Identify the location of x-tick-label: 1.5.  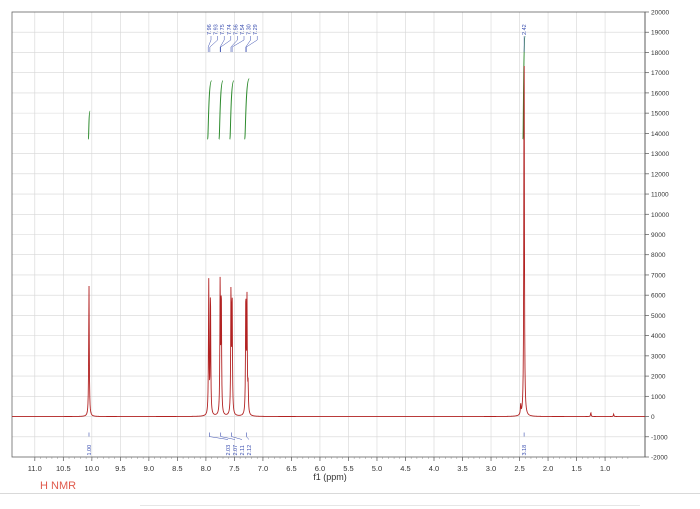
(576, 468).